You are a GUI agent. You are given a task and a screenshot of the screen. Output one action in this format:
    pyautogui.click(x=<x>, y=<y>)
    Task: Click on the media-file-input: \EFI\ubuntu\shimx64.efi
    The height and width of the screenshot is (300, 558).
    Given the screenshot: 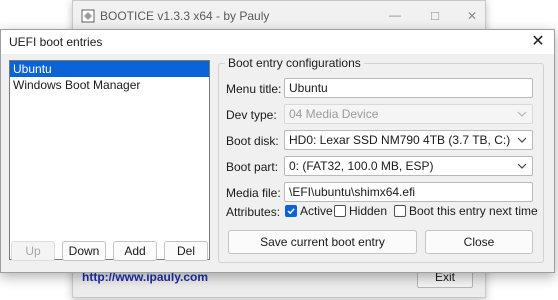 What is the action you would take?
    pyautogui.click(x=408, y=192)
    